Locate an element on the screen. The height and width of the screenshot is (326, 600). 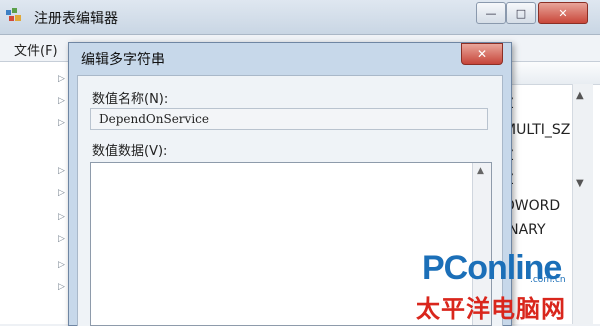
window-title: 注册表编辑器 is located at coordinates (76, 19).